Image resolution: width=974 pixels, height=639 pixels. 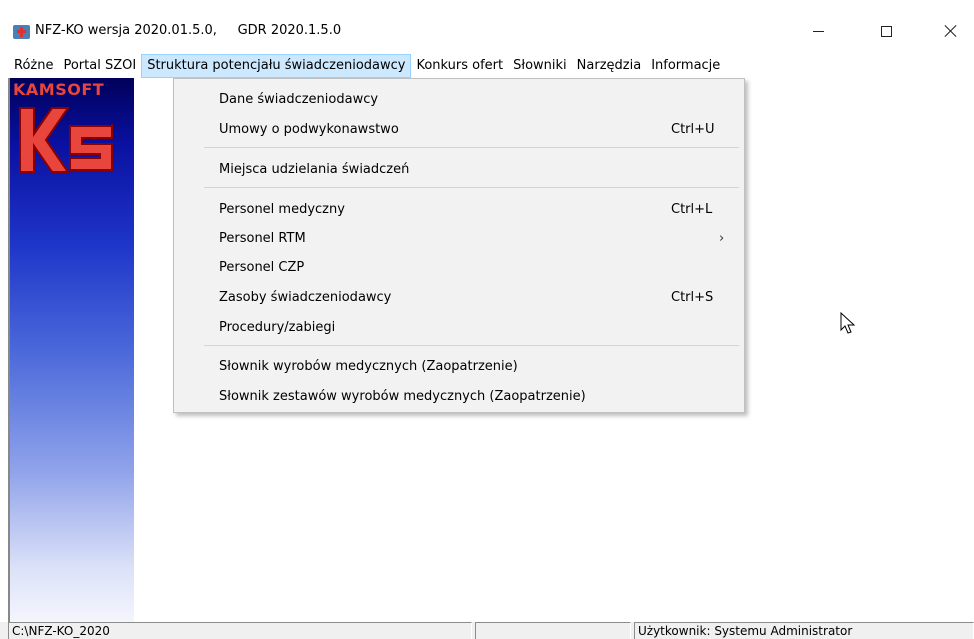 I want to click on menu-informacje: Informacje, so click(x=685, y=66).